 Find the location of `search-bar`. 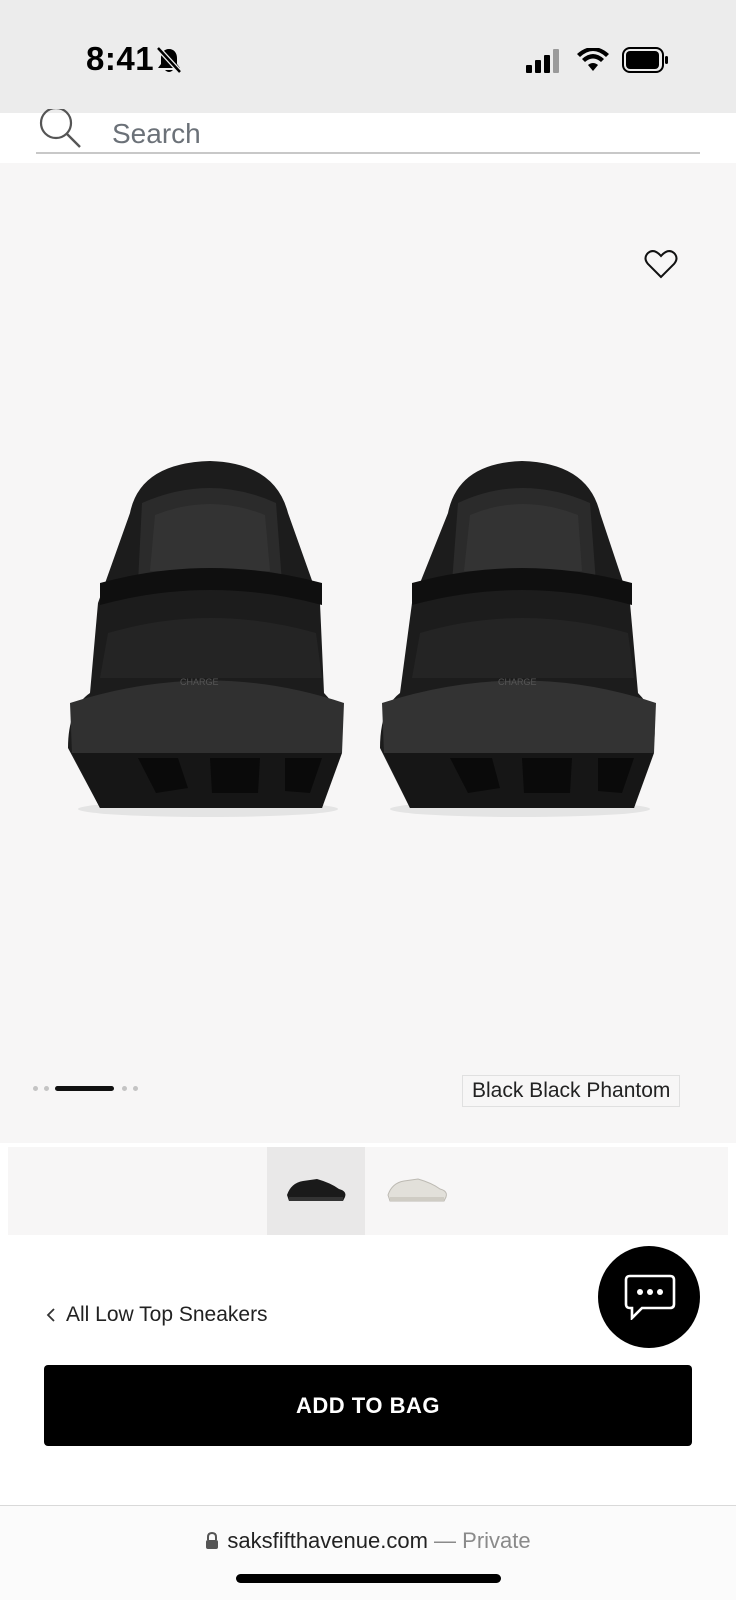

search-bar is located at coordinates (368, 136).